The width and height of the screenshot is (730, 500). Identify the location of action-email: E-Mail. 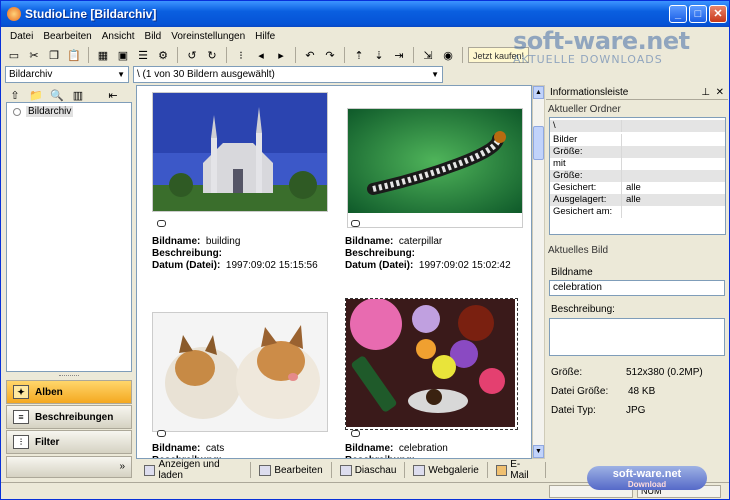
(517, 470).